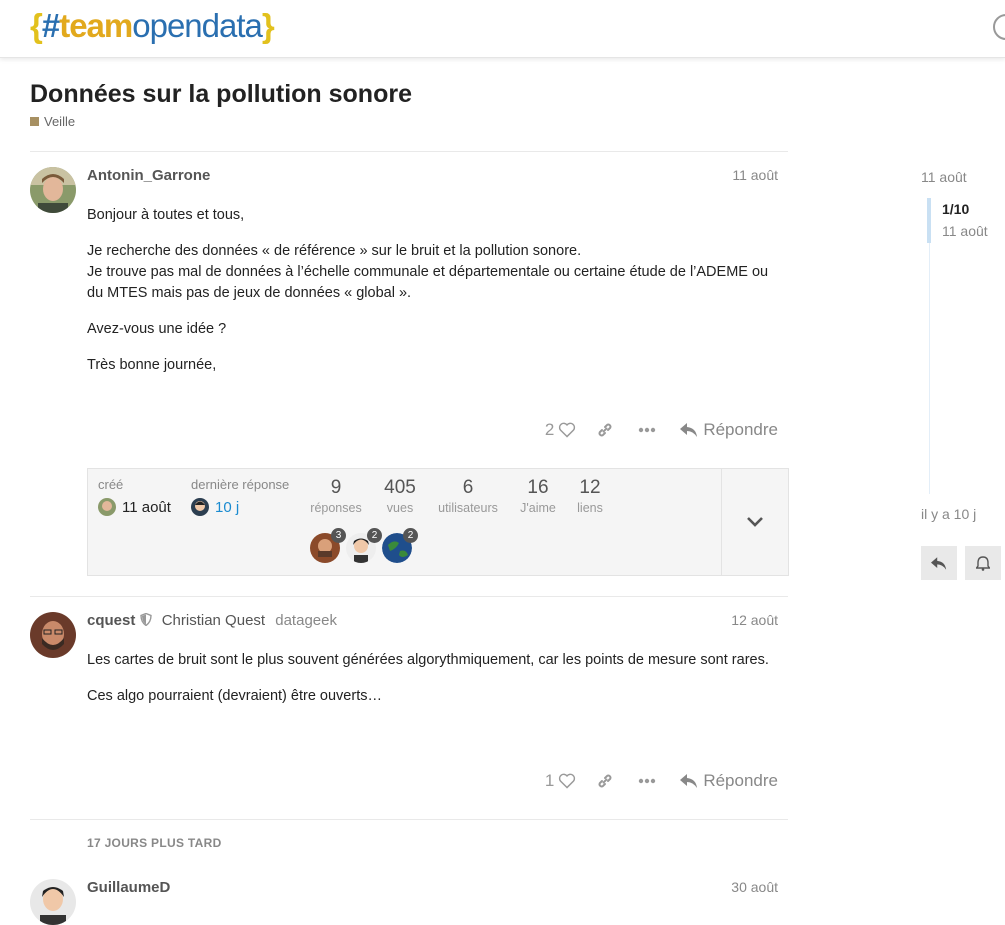 The image size is (1005, 925). I want to click on search-icon, so click(999, 27).